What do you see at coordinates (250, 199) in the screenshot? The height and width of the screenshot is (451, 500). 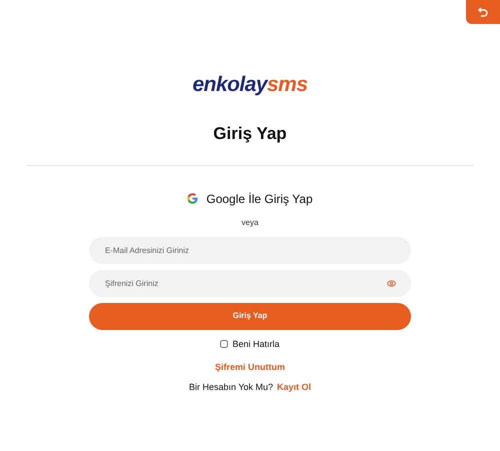 I see `google-button: Google İle Giriş Yap` at bounding box center [250, 199].